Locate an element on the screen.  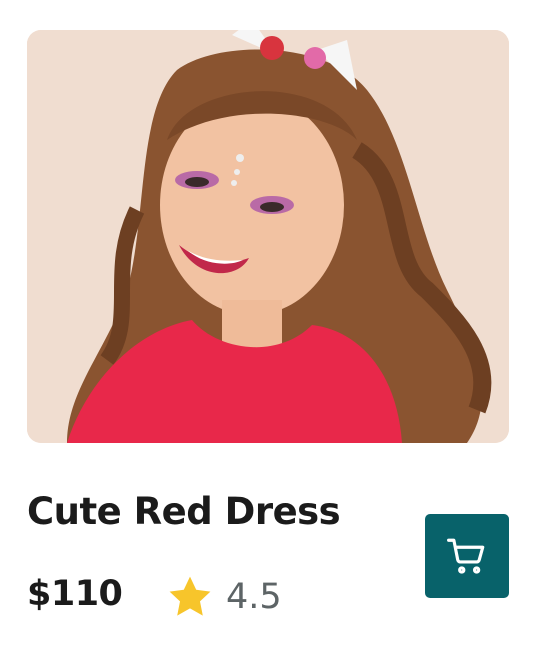
rating-value: 4.5 is located at coordinates (254, 597).